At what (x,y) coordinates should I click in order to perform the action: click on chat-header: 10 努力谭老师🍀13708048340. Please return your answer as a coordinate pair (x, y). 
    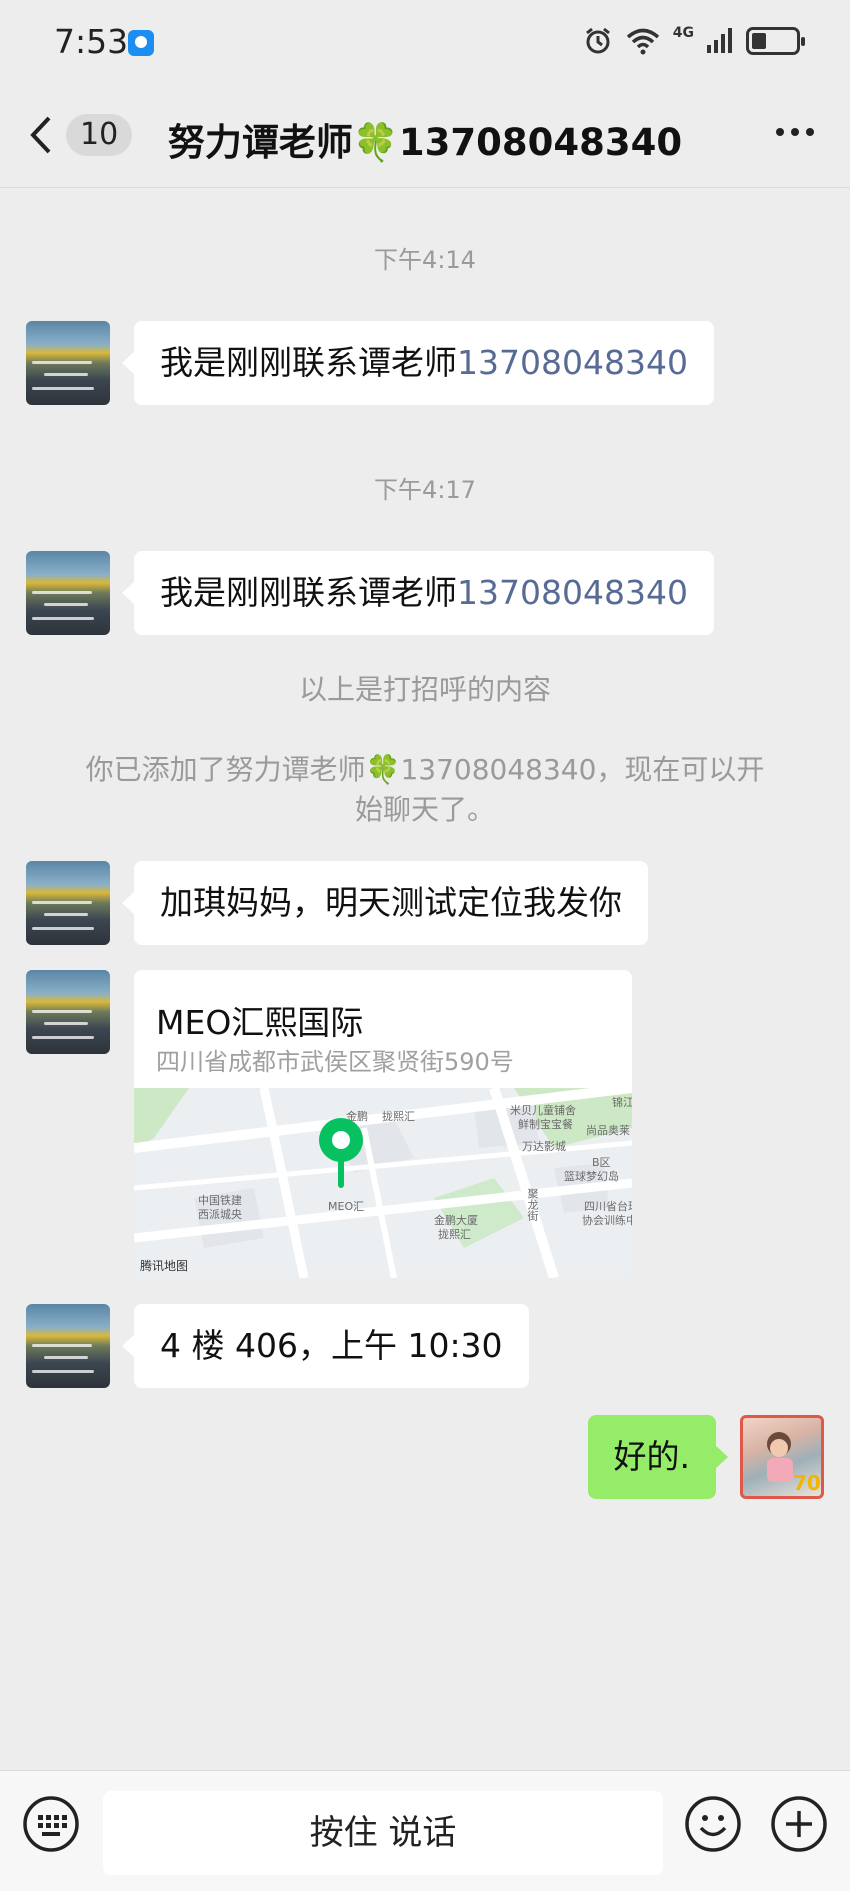
    Looking at the image, I should click on (425, 139).